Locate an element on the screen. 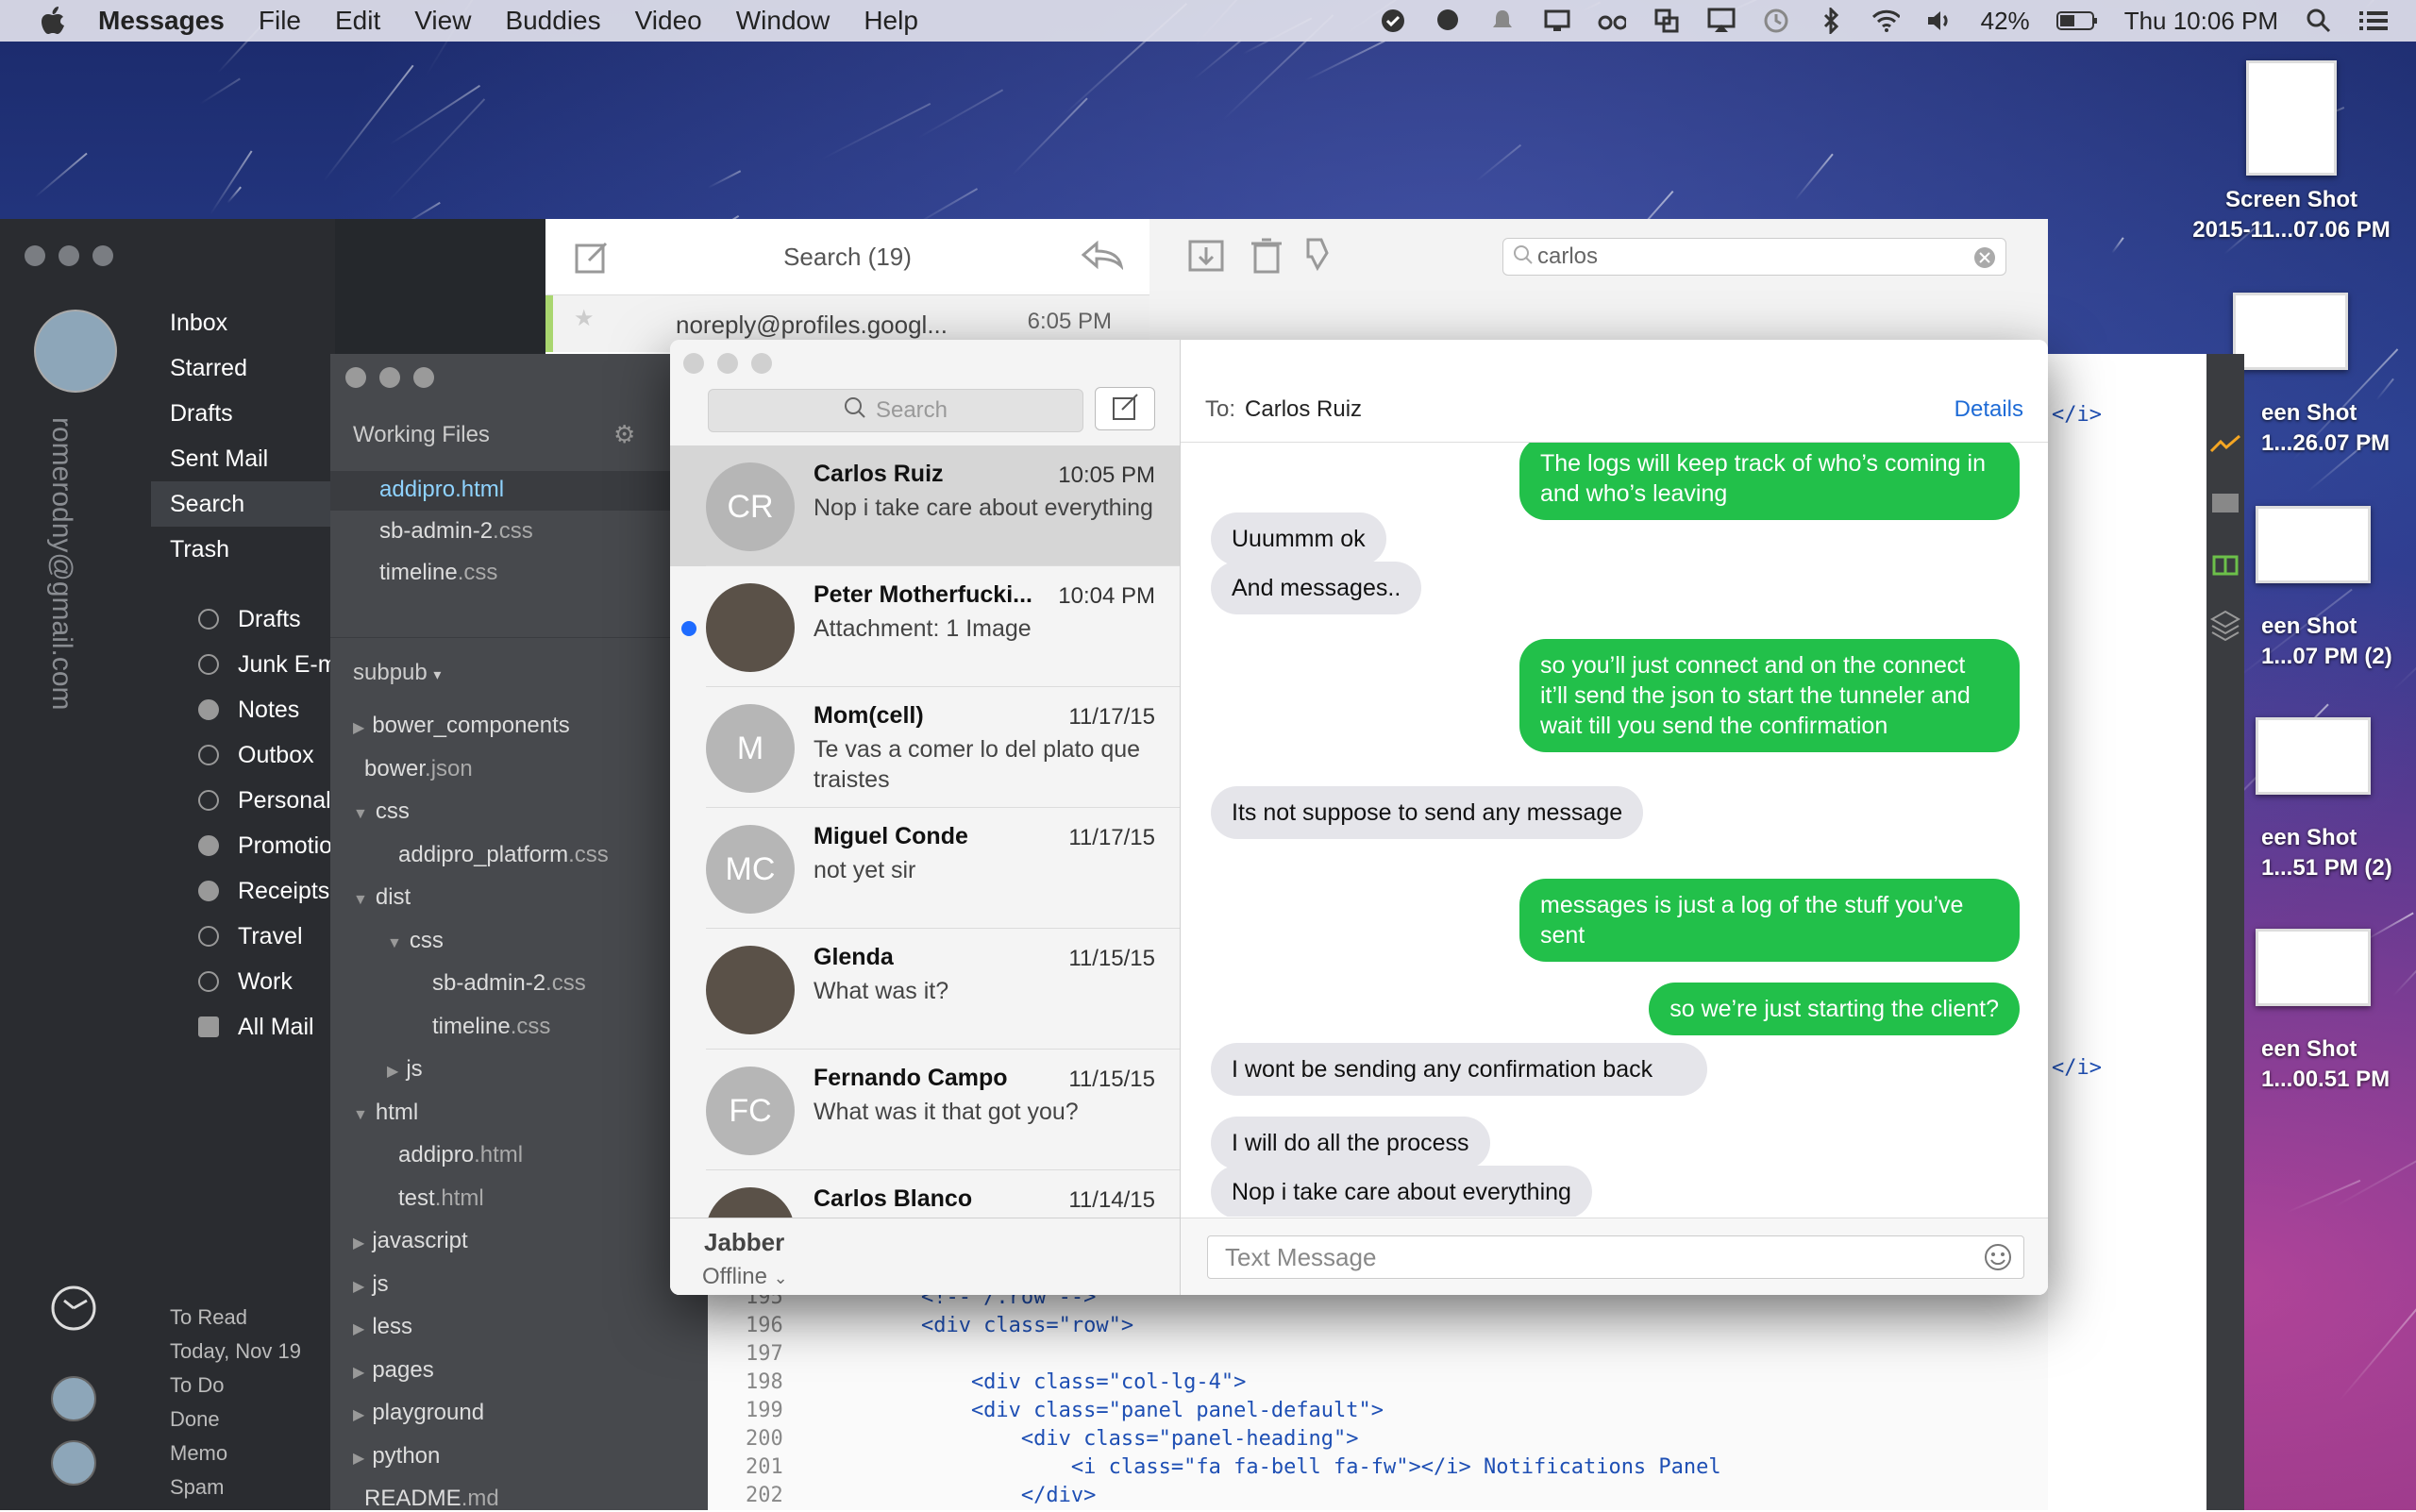  jabber-status-dropdown: Offline ⌄ is located at coordinates (745, 1277).